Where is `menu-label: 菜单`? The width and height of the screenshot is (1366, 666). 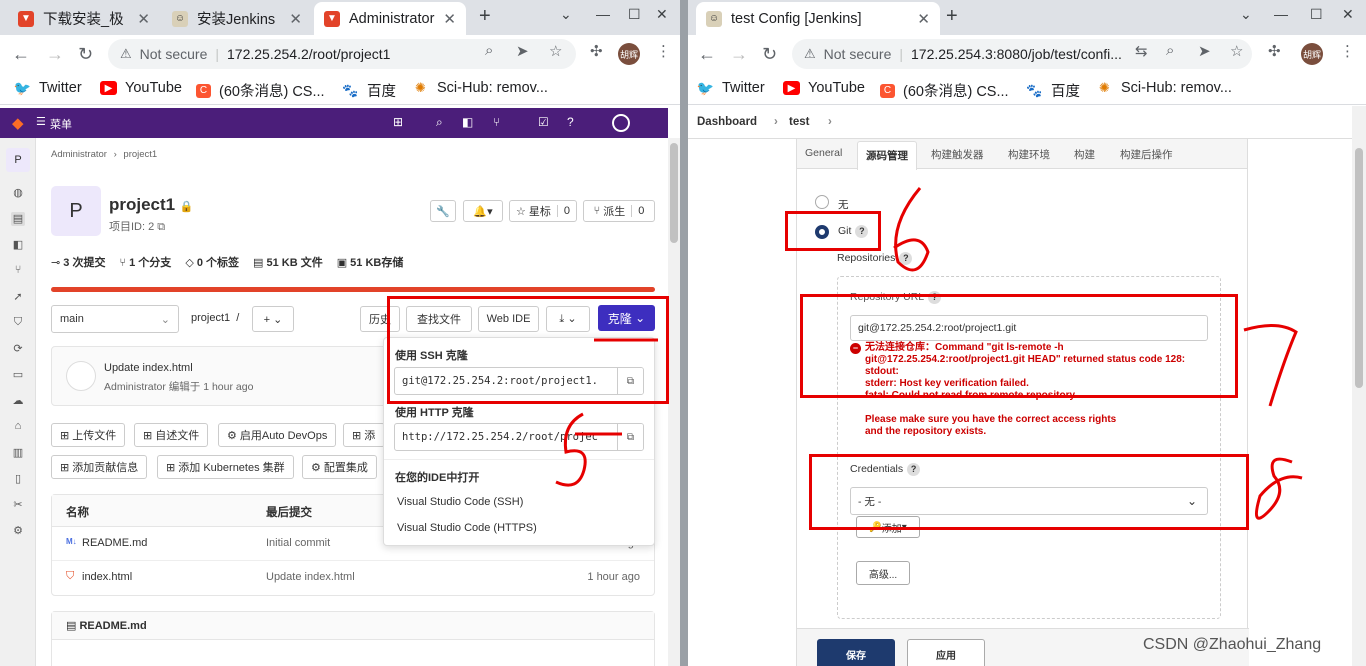
menu-label: 菜单 is located at coordinates (61, 124).